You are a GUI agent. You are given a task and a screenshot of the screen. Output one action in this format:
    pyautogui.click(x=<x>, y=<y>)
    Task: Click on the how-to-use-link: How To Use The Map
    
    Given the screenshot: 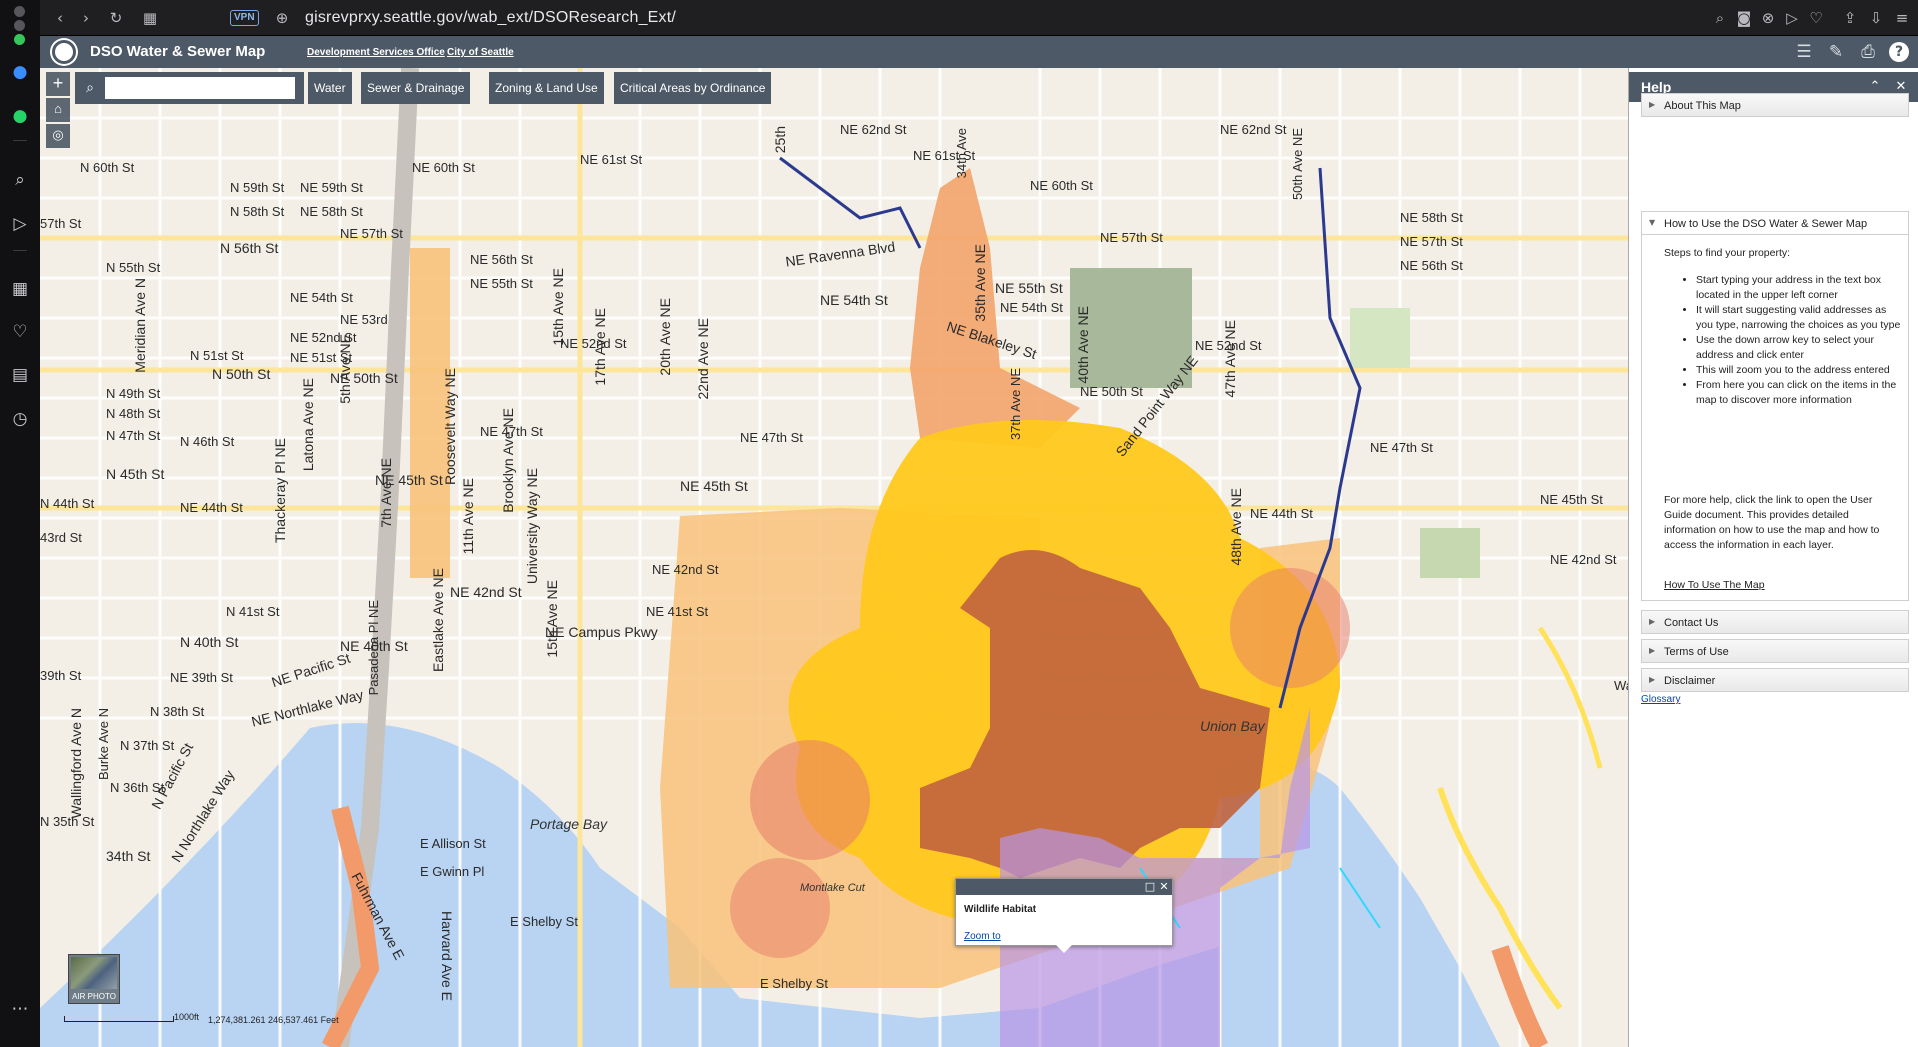 What is the action you would take?
    pyautogui.click(x=1714, y=585)
    